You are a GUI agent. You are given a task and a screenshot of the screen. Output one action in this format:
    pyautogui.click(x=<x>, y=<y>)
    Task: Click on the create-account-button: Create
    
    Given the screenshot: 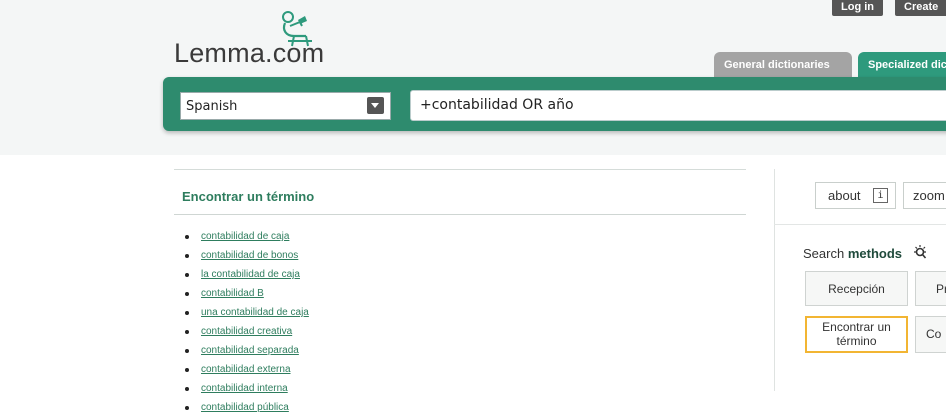 What is the action you would take?
    pyautogui.click(x=920, y=8)
    